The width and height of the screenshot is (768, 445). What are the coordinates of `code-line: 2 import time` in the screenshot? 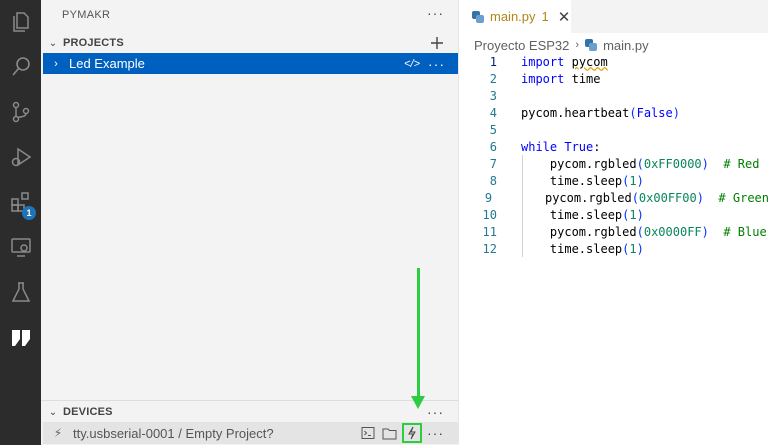 It's located at (613, 78).